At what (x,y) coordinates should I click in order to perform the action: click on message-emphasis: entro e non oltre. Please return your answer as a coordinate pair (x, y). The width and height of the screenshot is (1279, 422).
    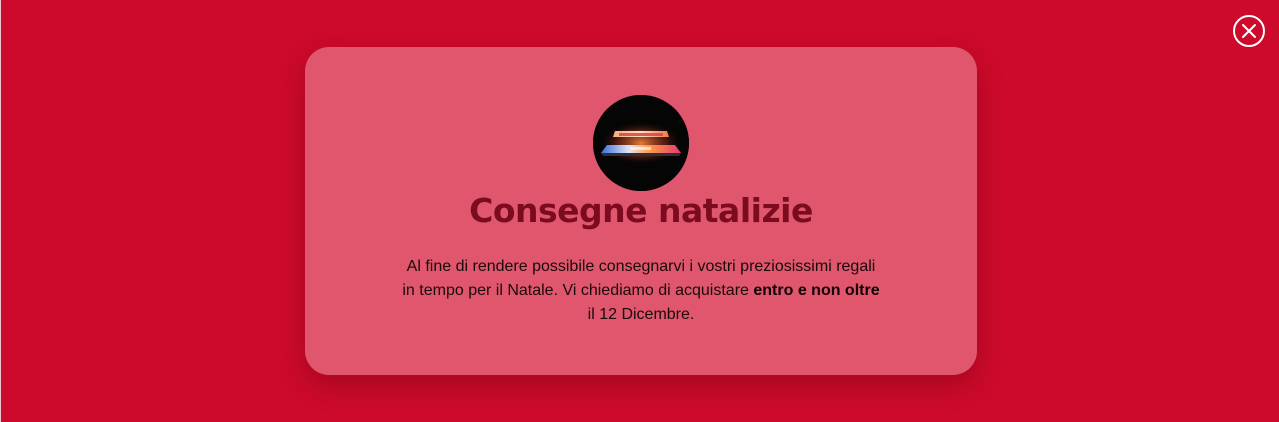
    Looking at the image, I should click on (816, 290).